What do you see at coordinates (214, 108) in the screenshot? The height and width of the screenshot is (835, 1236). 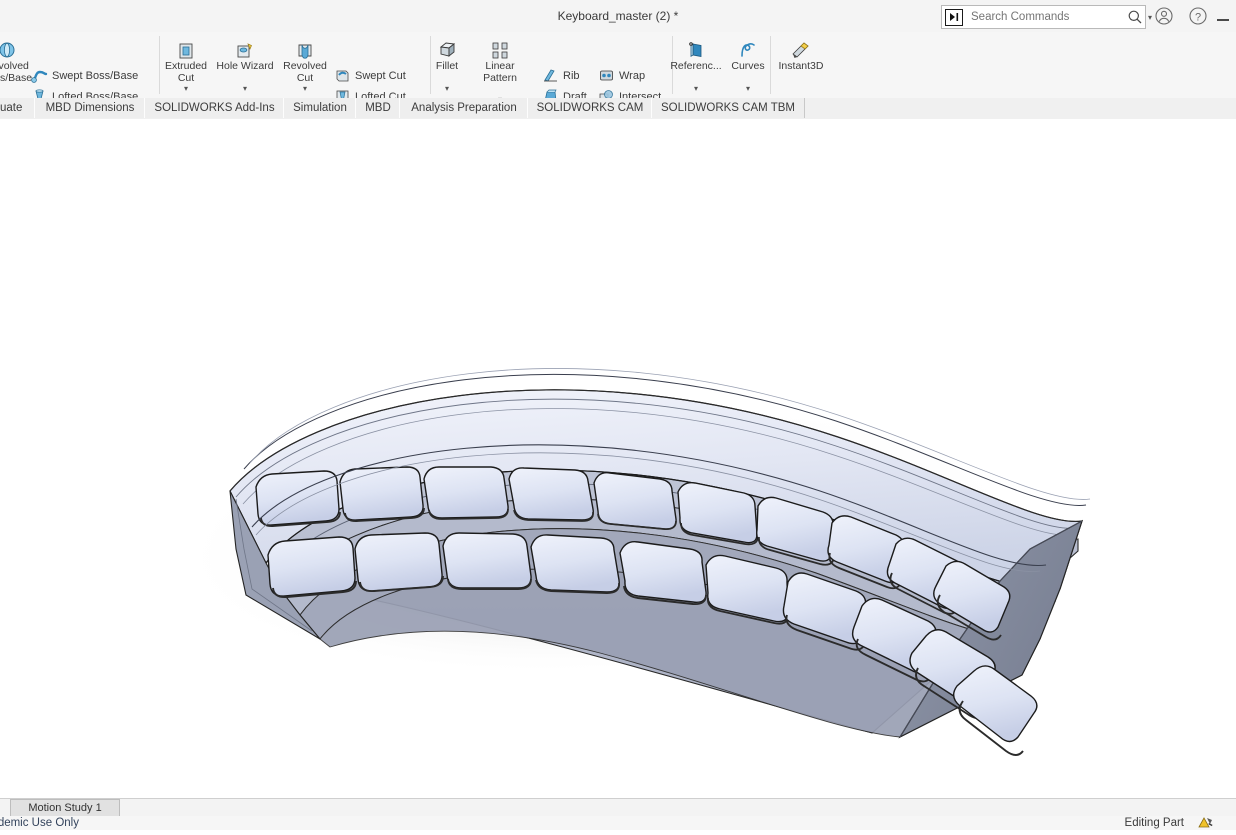 I see `tab-solidworks-add-ins: SOLIDWORKS Add-Ins` at bounding box center [214, 108].